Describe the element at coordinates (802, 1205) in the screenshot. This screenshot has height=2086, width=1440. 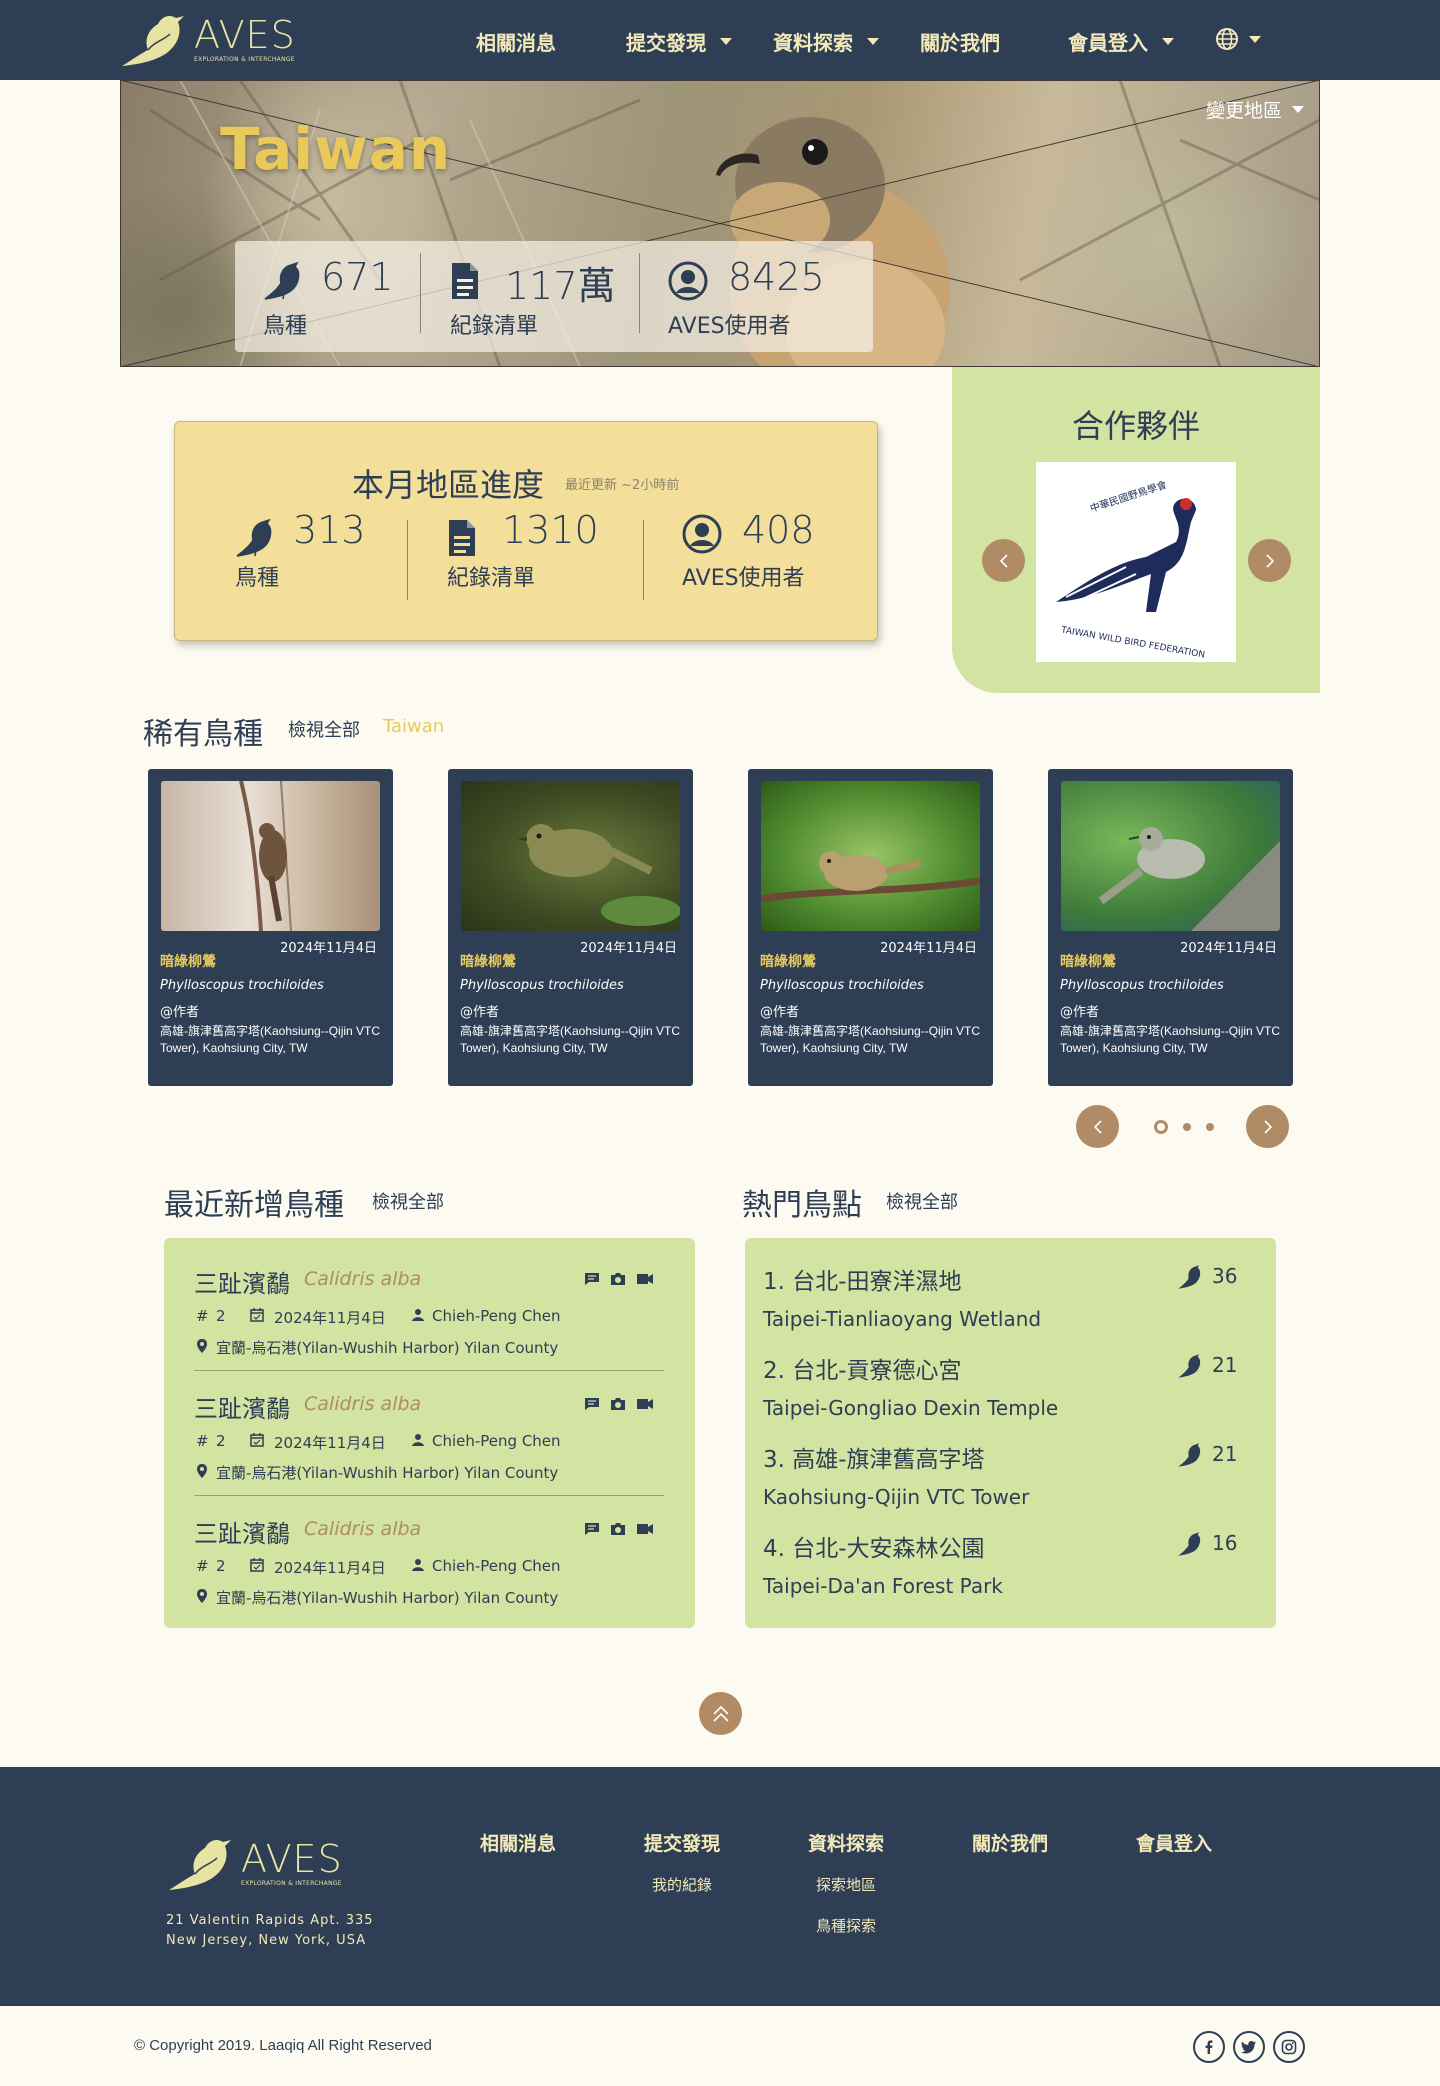
I see `hotspots-title: 熱門鳥點` at that location.